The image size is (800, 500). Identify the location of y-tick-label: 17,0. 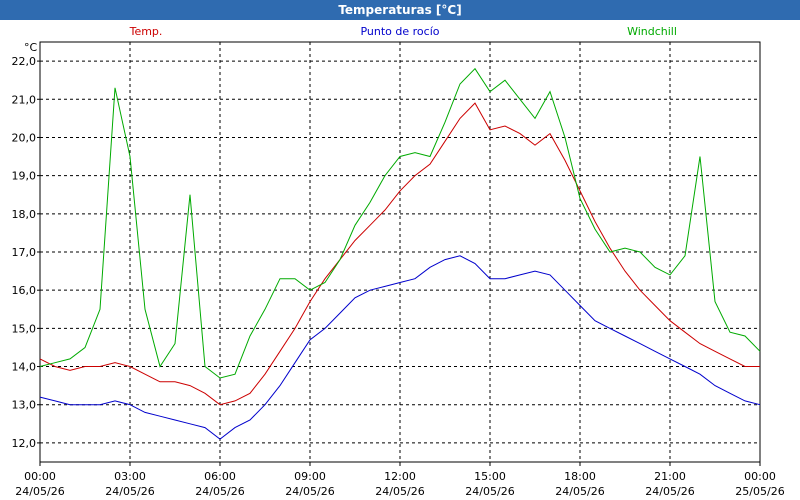
(24, 252).